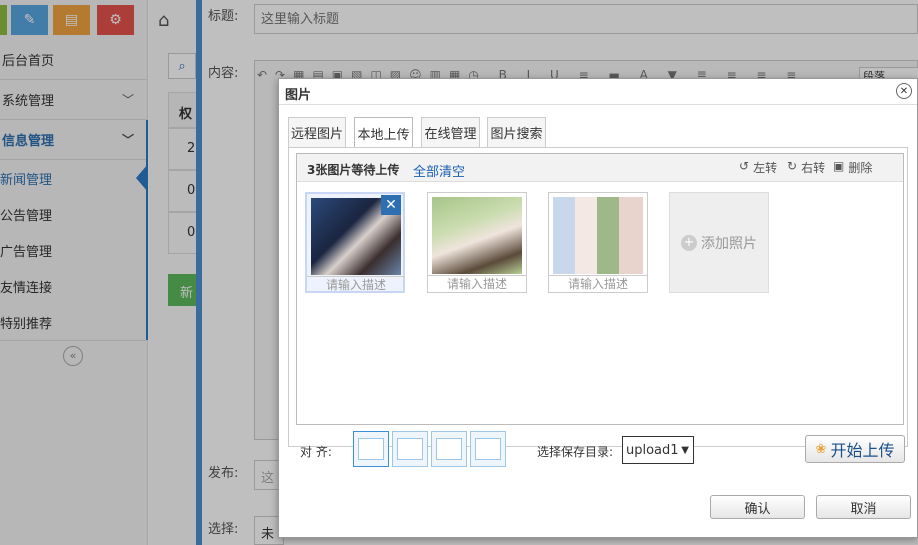 The width and height of the screenshot is (918, 545). Describe the element at coordinates (598, 92) in the screenshot. I see `dialog-header: 图片 ✕` at that location.